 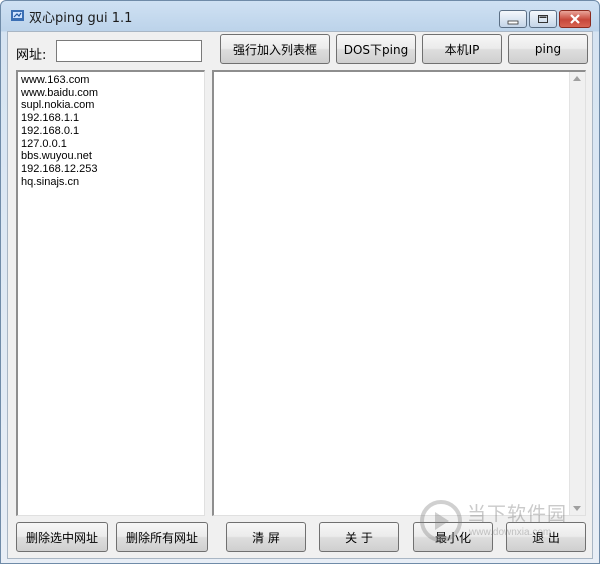 I want to click on vertical-scrollbar, so click(x=577, y=293).